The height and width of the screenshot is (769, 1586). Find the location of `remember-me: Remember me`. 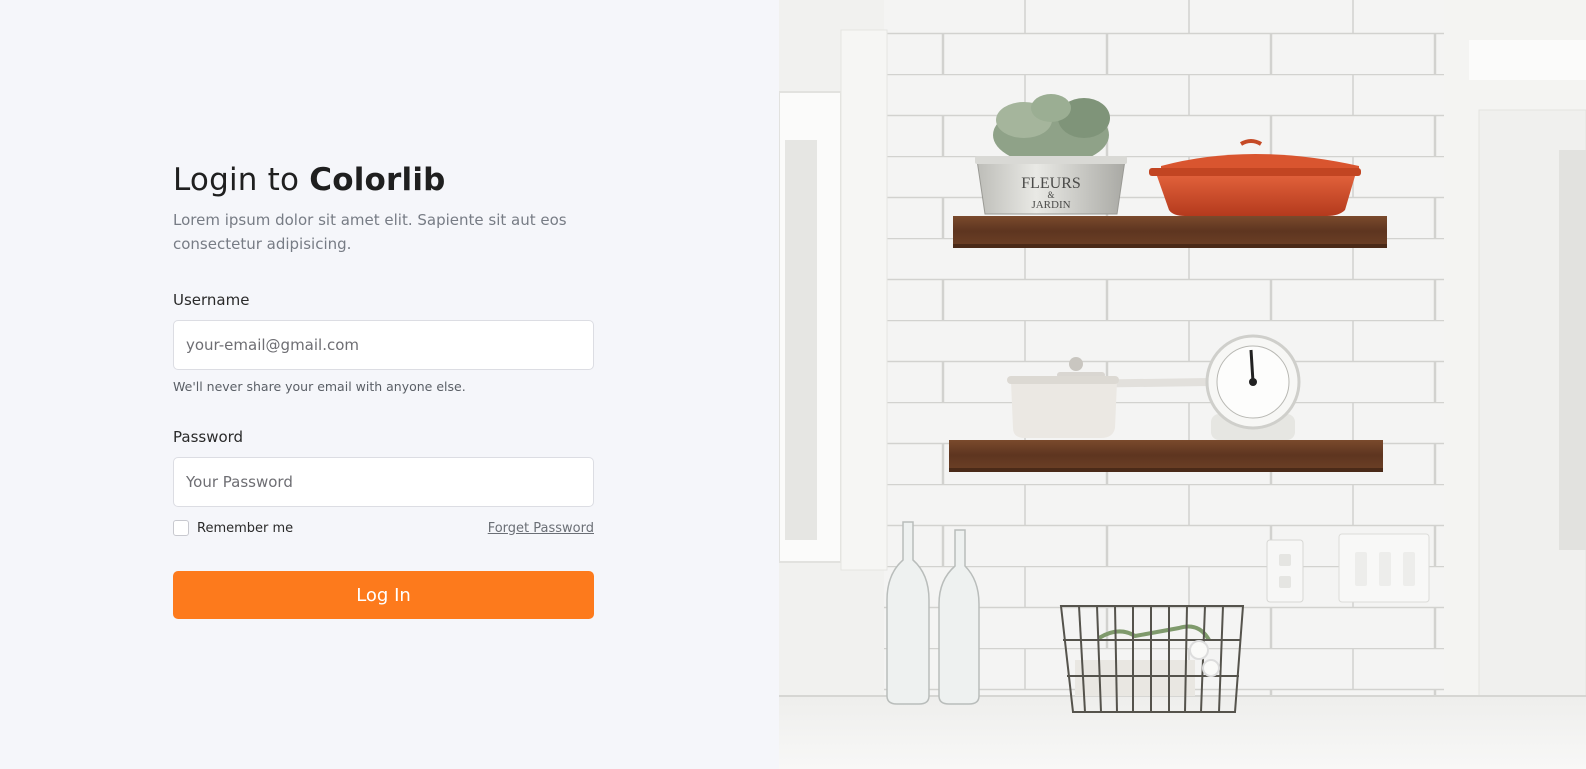

remember-me: Remember me is located at coordinates (233, 528).